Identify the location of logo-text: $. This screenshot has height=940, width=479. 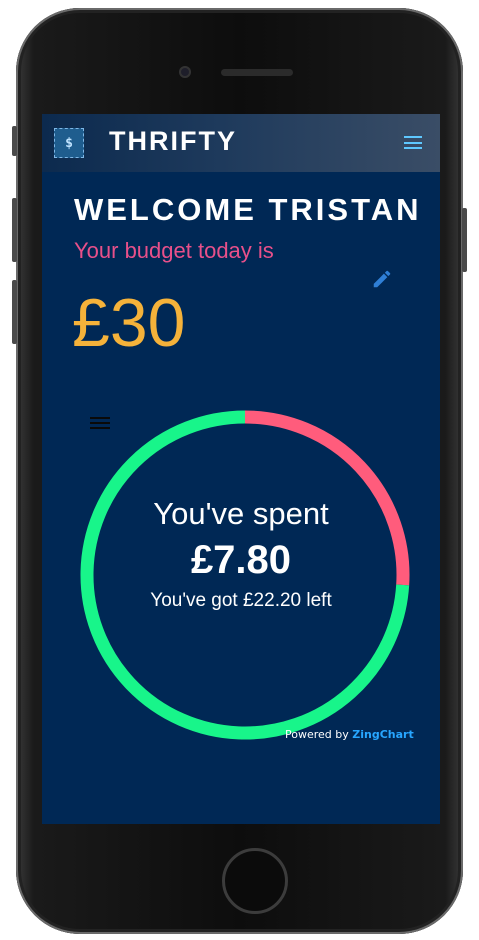
(69, 143).